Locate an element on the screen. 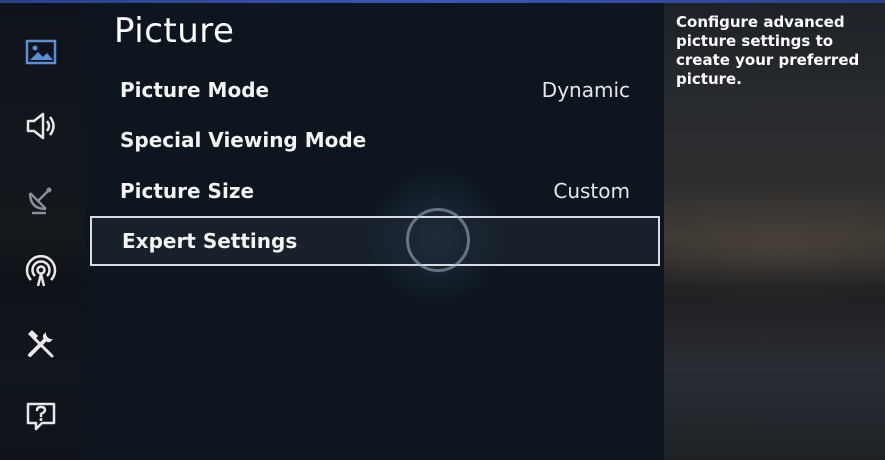 This screenshot has height=460, width=885. page-title: Picture is located at coordinates (174, 31).